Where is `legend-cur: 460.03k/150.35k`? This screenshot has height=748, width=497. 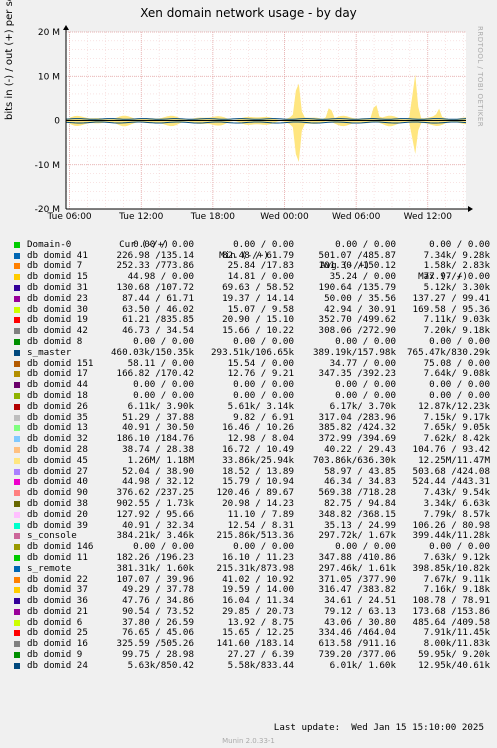 legend-cur: 460.03k/150.35k is located at coordinates (152, 352).